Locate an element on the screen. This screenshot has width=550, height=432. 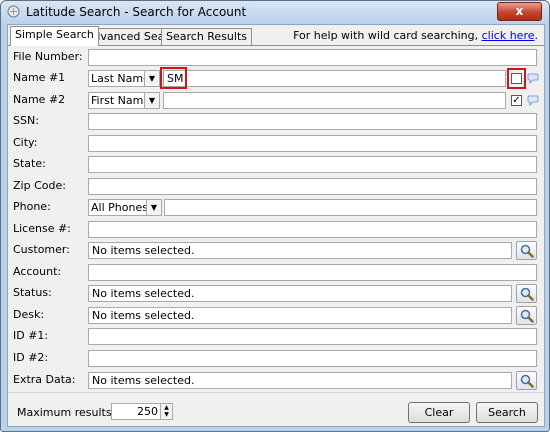
window-title: Latitude Search - Search for Account is located at coordinates (136, 12).